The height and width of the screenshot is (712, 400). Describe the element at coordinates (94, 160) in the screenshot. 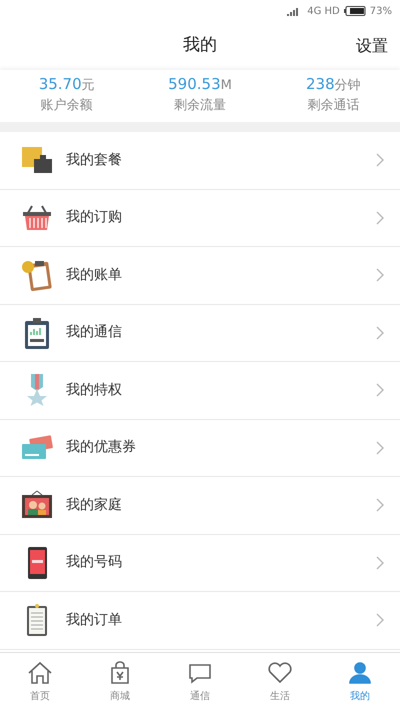

I see `menu-label: 我的套餐` at that location.